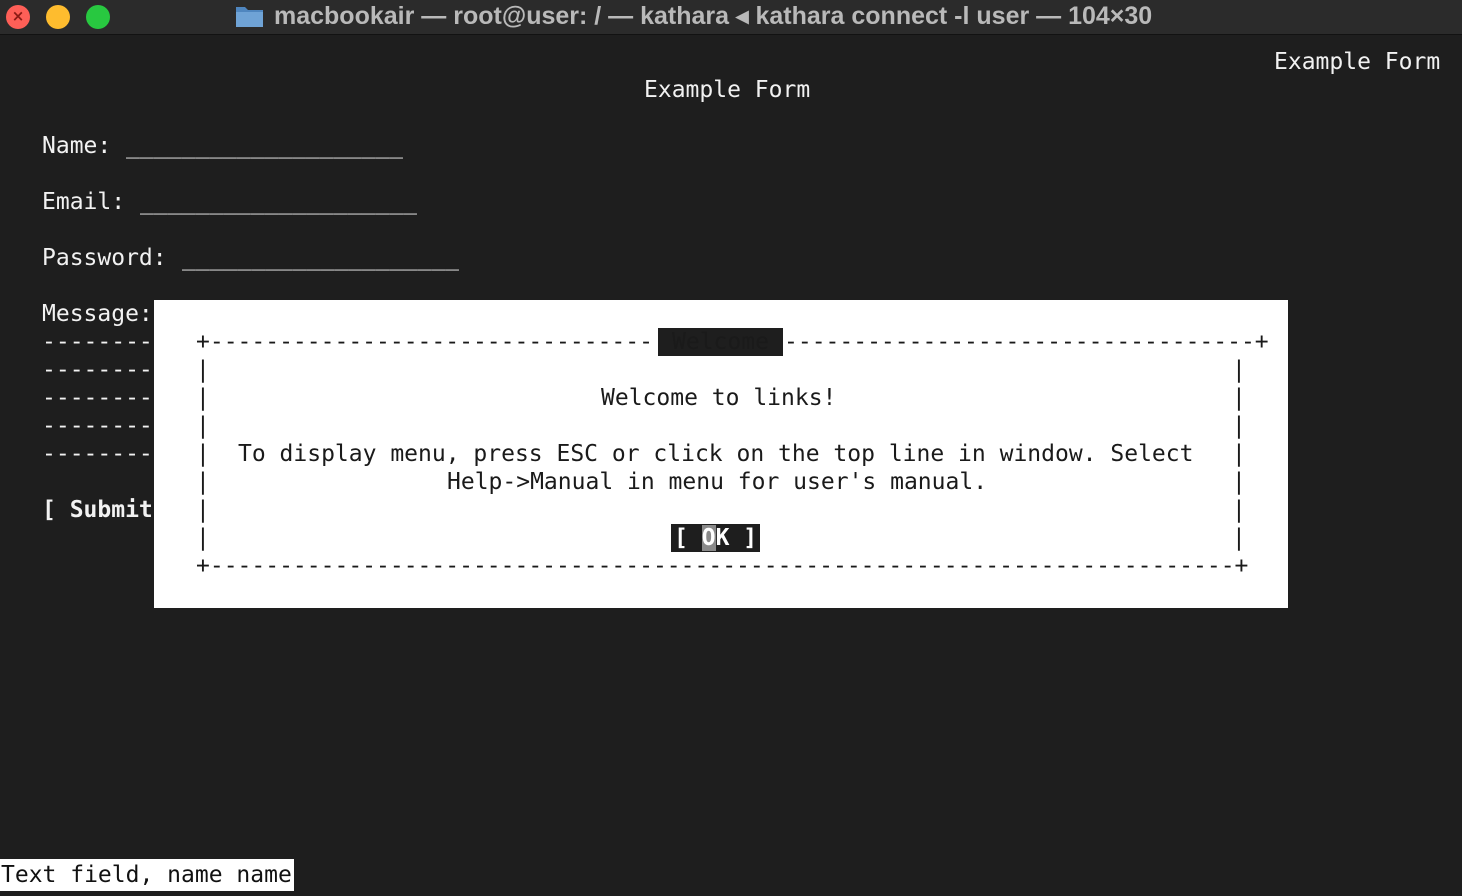  Describe the element at coordinates (708, 538) in the screenshot. I see `text-cursor: O` at that location.